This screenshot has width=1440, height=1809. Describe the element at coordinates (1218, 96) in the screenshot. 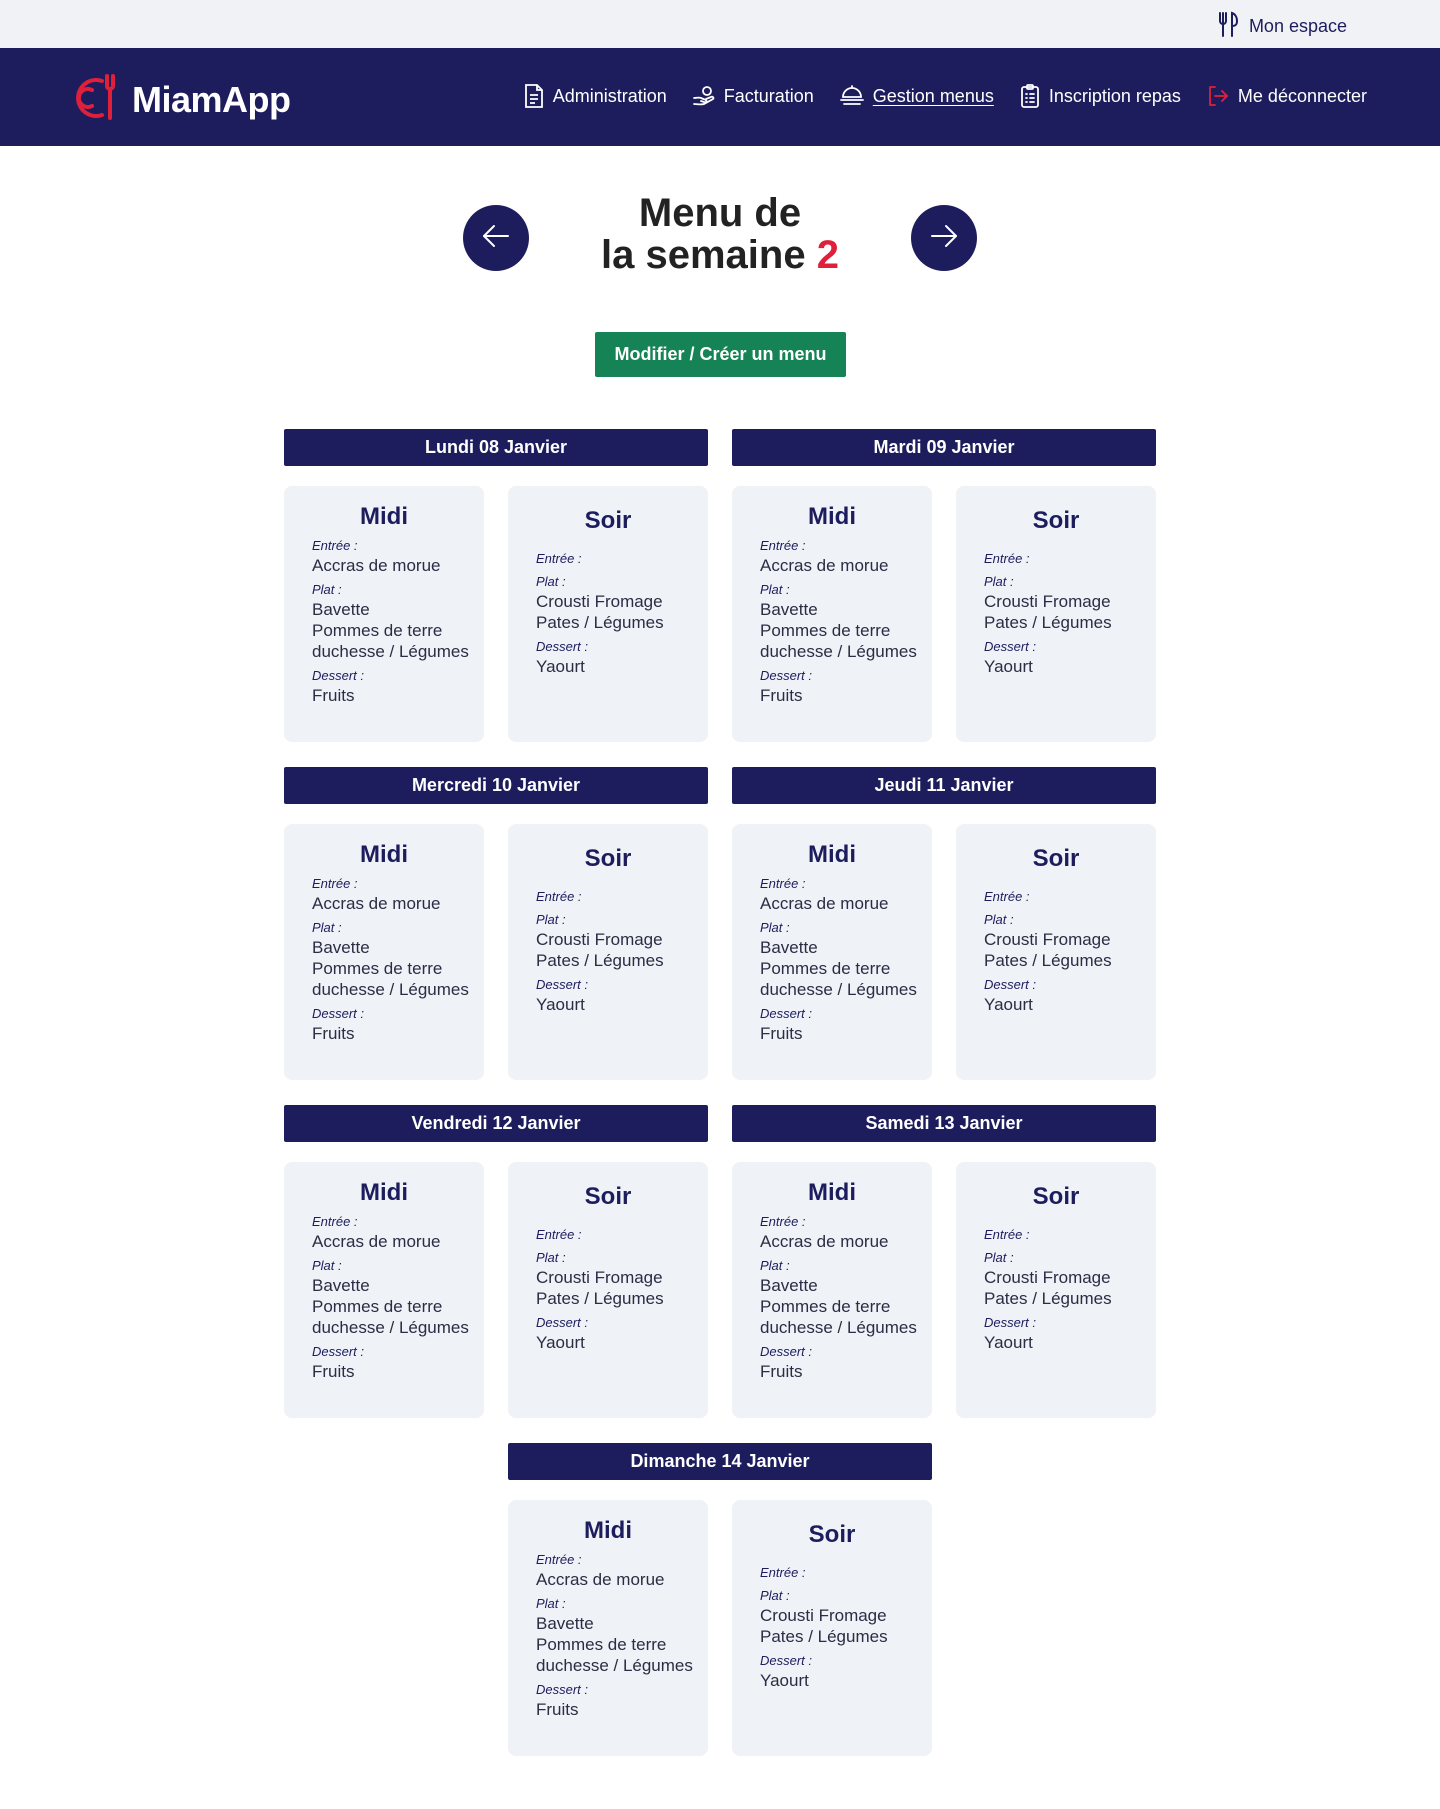

I see `logout-icon` at that location.